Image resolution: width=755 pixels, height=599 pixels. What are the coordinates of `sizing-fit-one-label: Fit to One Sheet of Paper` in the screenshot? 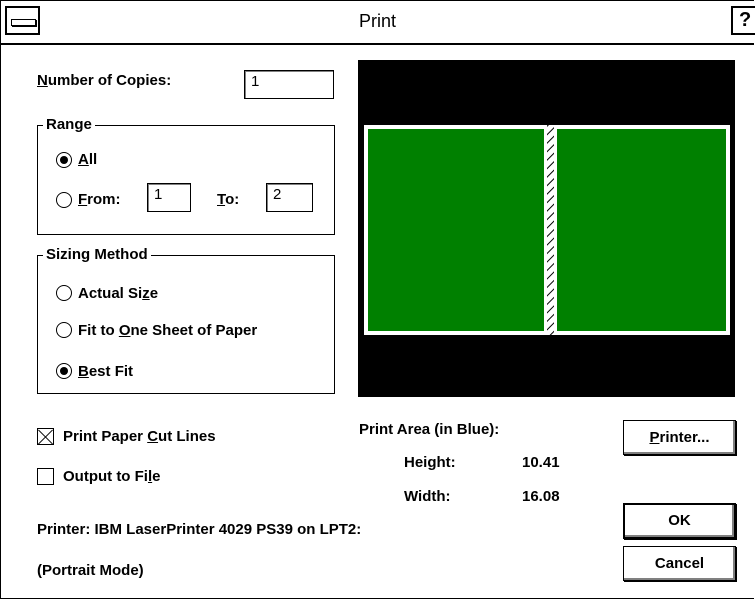 It's located at (167, 330).